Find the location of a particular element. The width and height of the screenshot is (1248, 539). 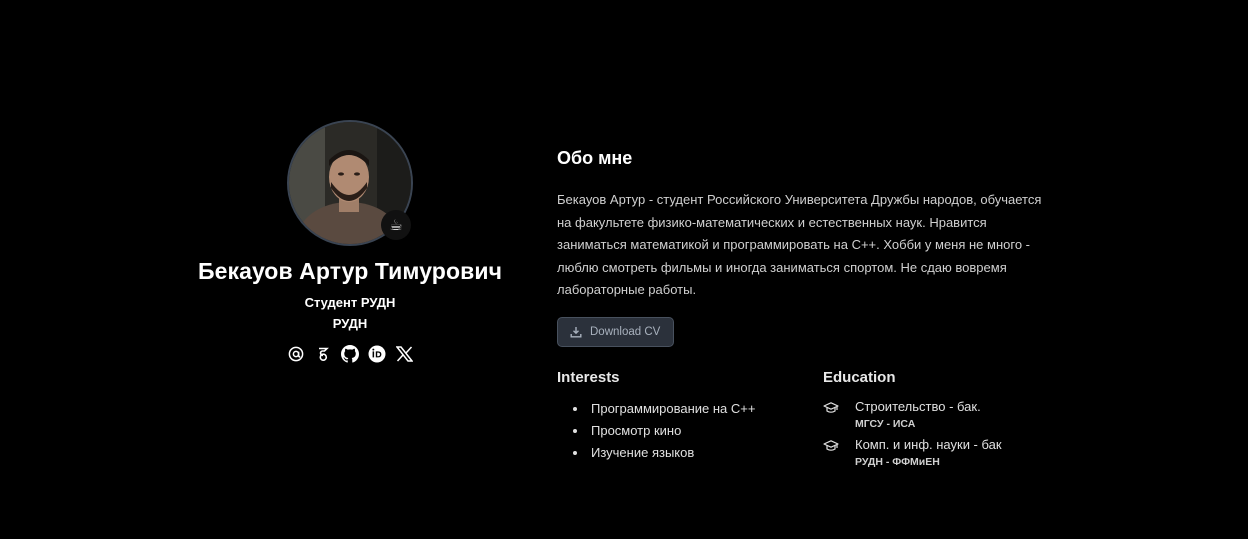

github-link is located at coordinates (350, 354).